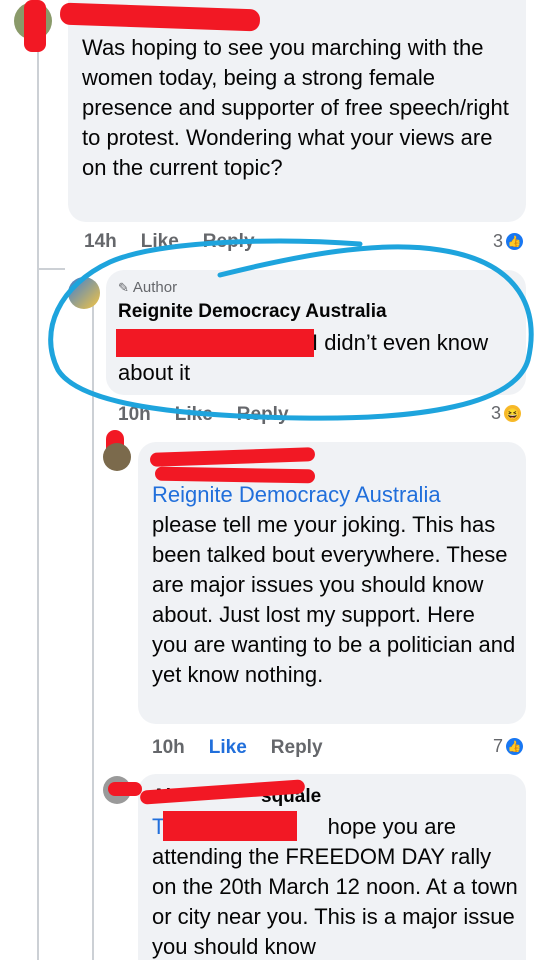  I want to click on thread-line-nested, so click(93, 630).